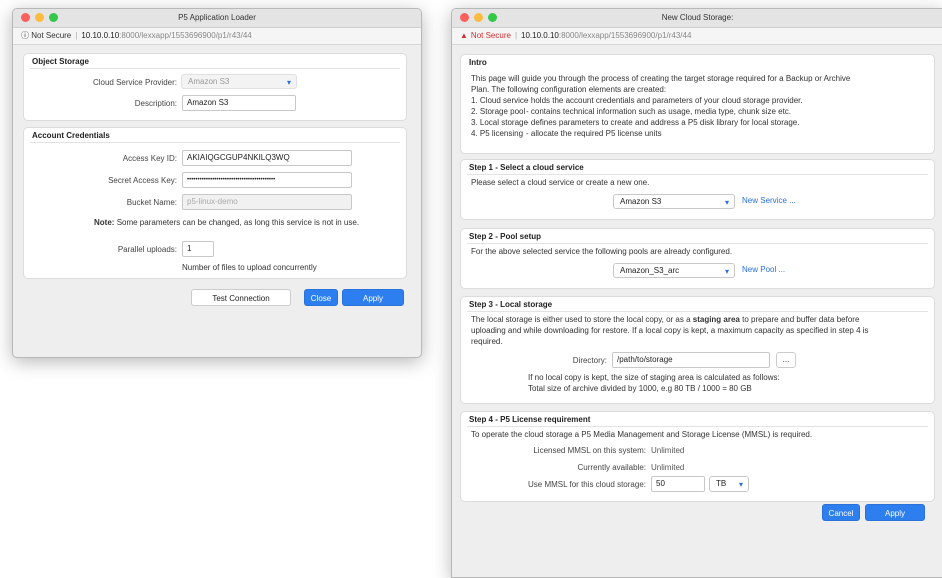  I want to click on pool-select: Amazon_S3_arc ▾, so click(674, 270).